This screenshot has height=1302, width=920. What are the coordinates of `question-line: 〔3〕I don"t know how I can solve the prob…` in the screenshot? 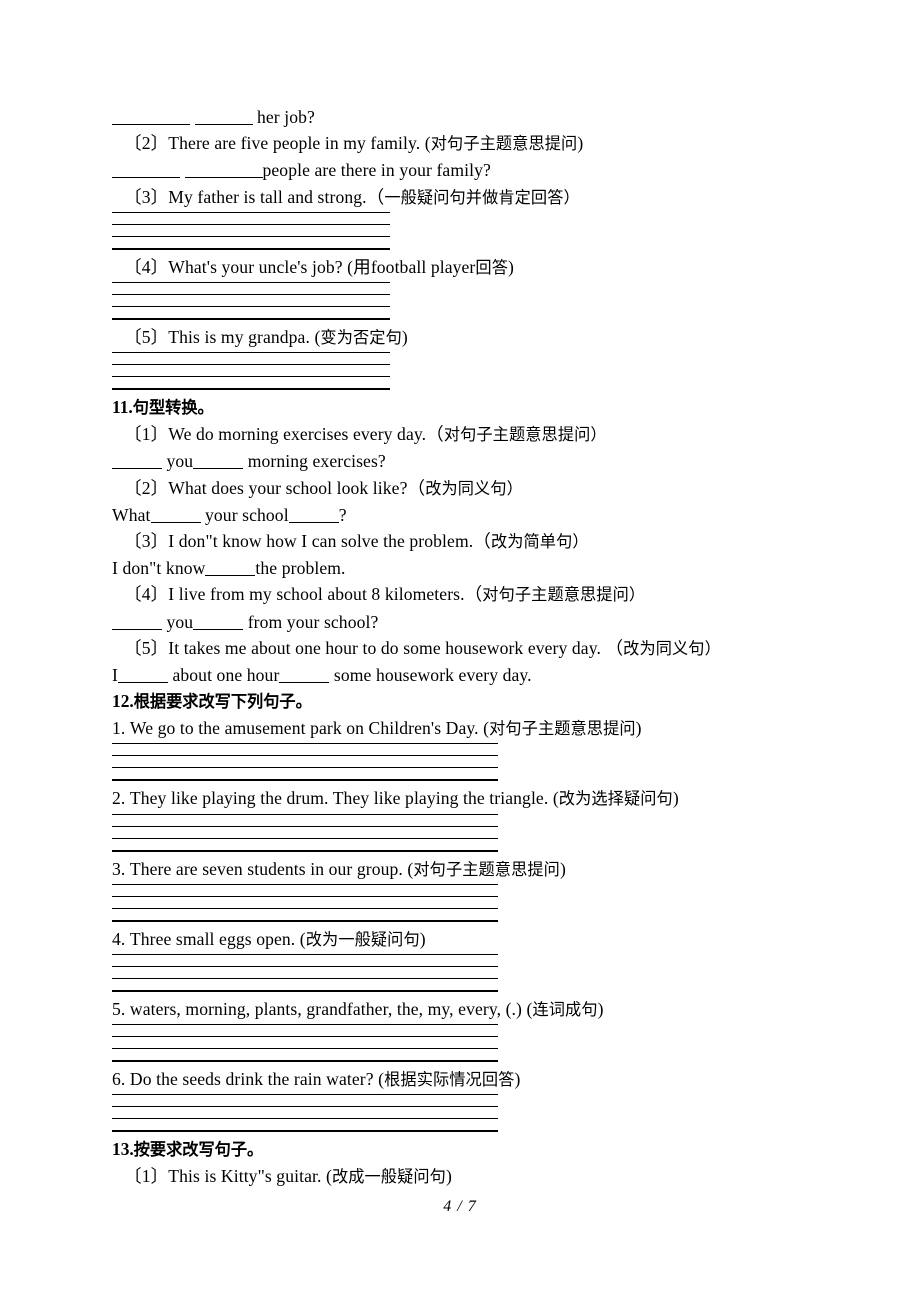 It's located at (462, 541).